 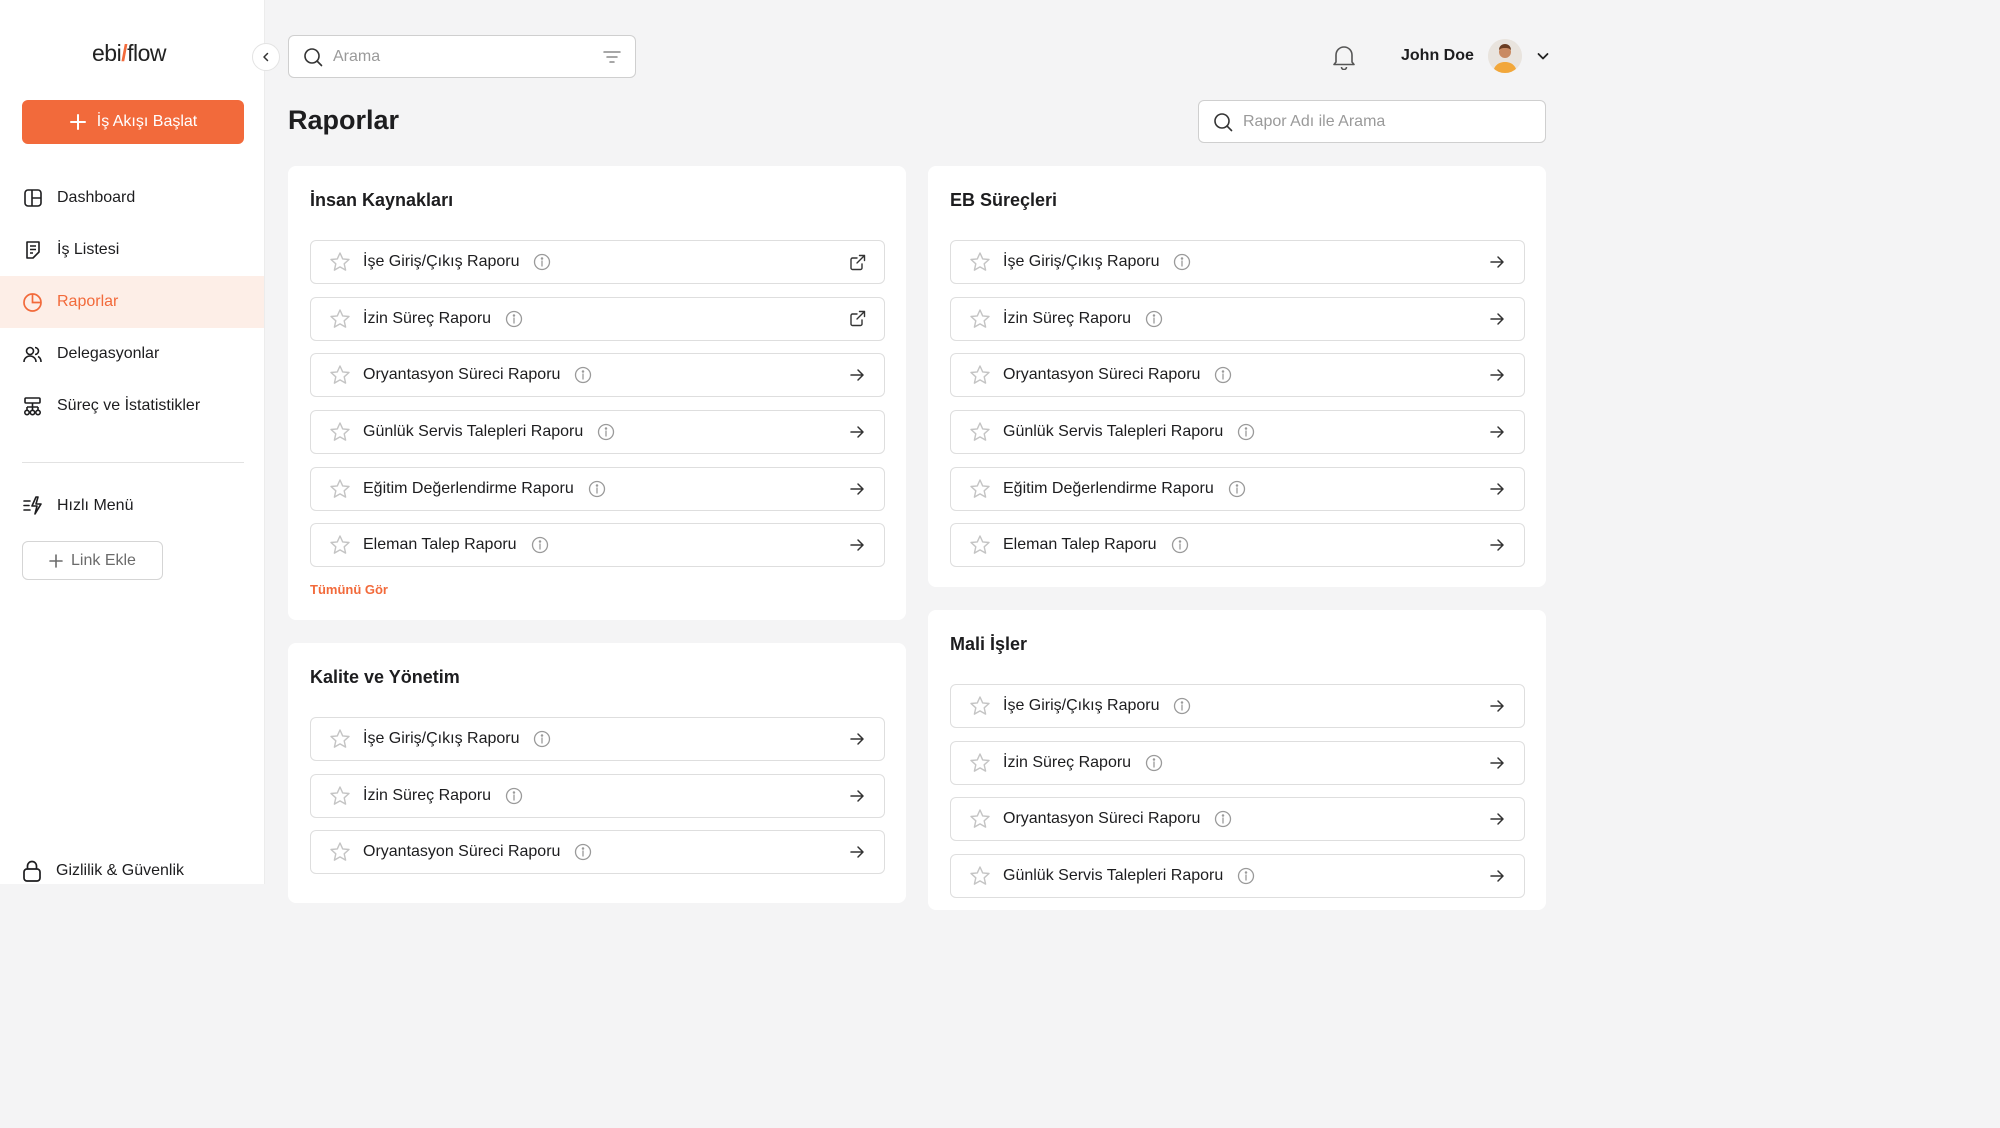 I want to click on sidebar-item-dashboard: Dashboard, so click(x=132, y=198).